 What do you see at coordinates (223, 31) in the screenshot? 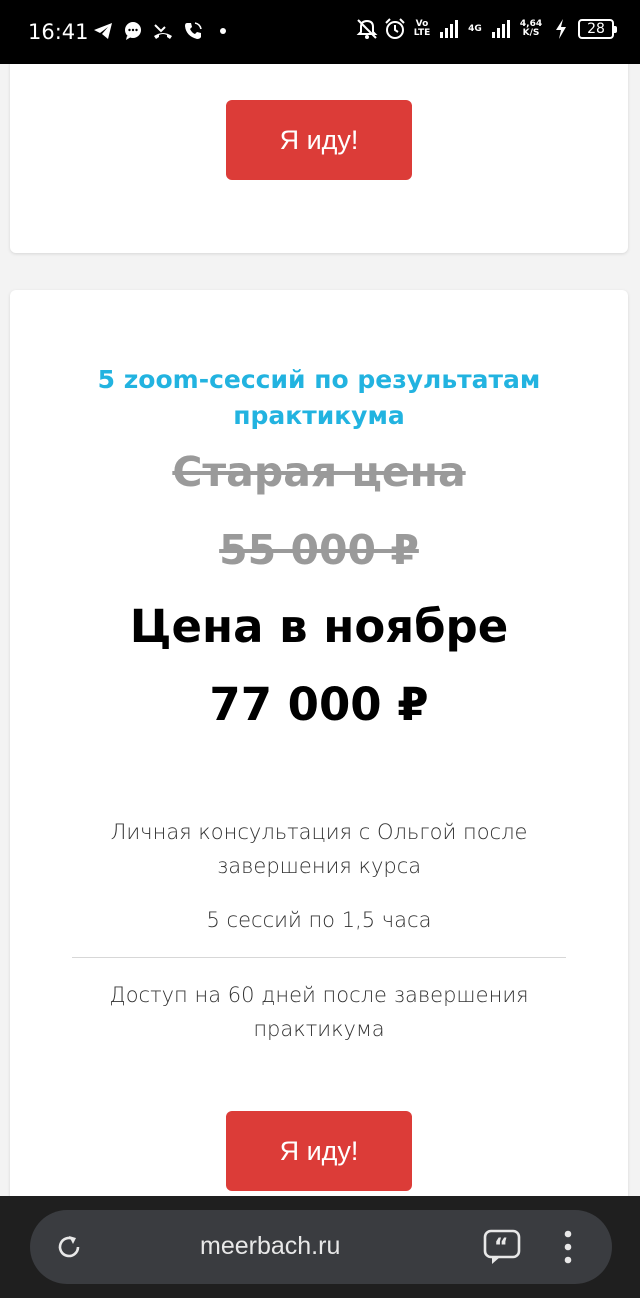
I see `dot-icon` at bounding box center [223, 31].